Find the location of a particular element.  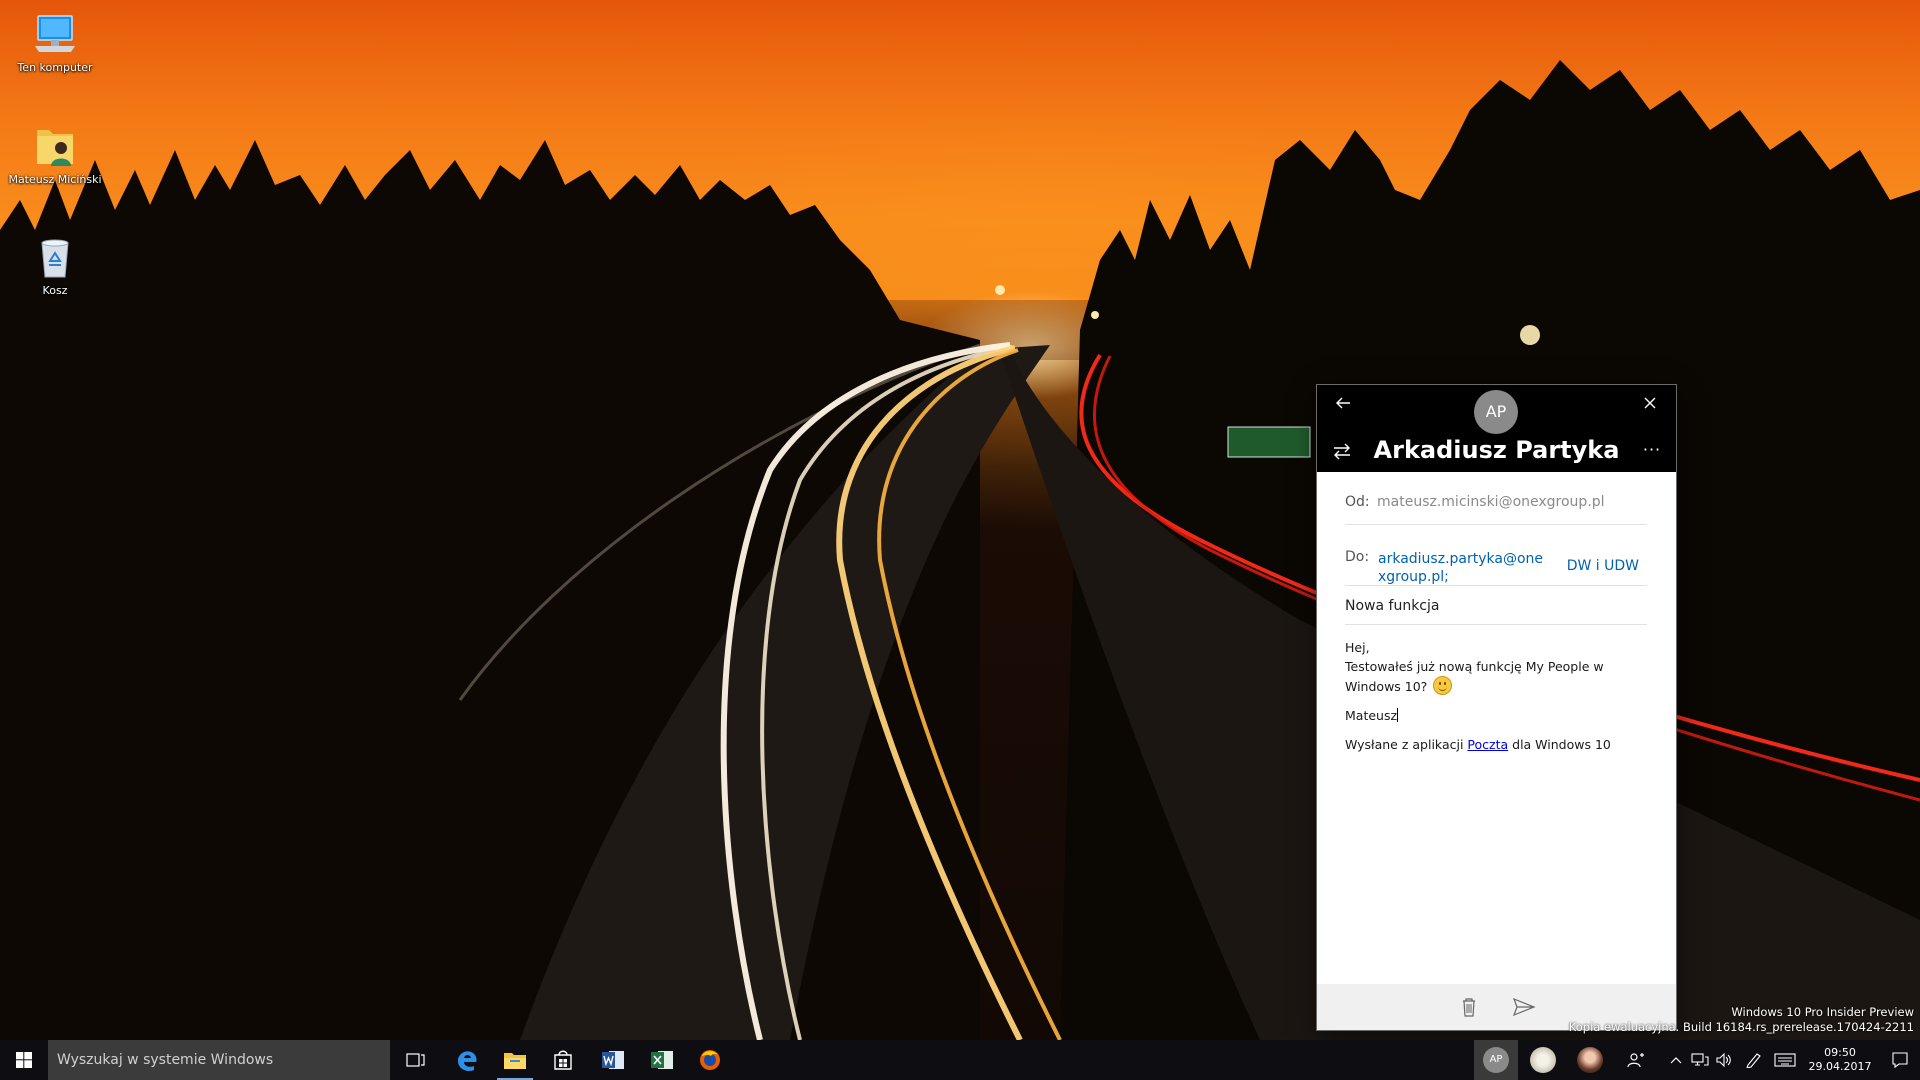

from-label: Od: is located at coordinates (1357, 502).